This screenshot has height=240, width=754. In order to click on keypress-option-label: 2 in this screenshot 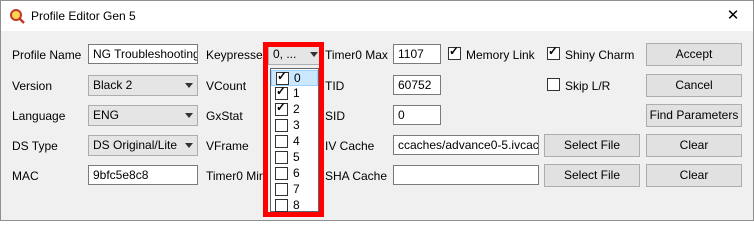, I will do `click(296, 109)`.